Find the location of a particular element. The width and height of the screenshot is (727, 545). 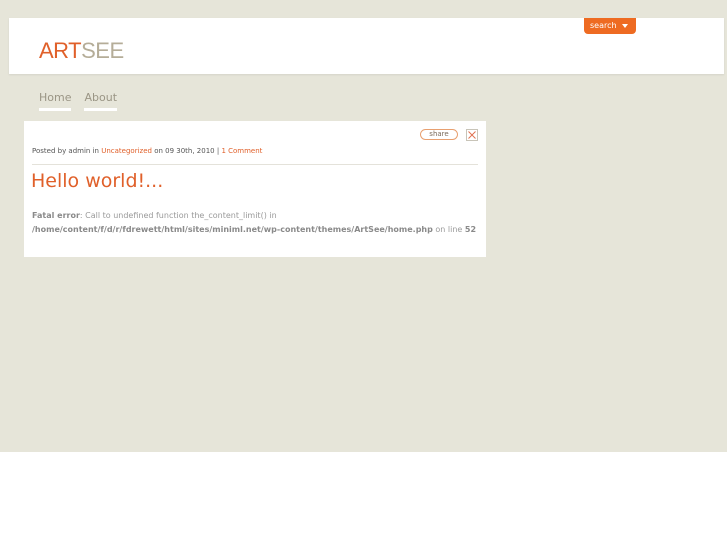

caret-down-icon is located at coordinates (625, 26).